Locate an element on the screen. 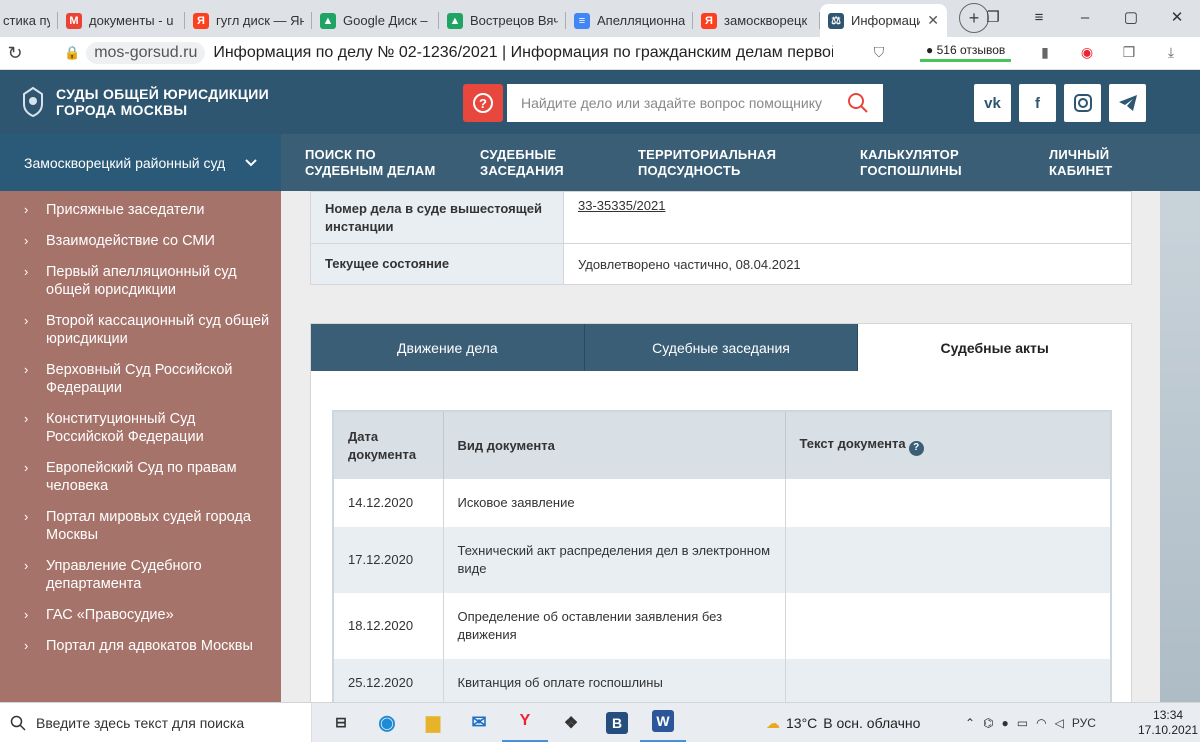 Image resolution: width=1200 pixels, height=742 pixels. battery-icon: ▭ is located at coordinates (1022, 723).